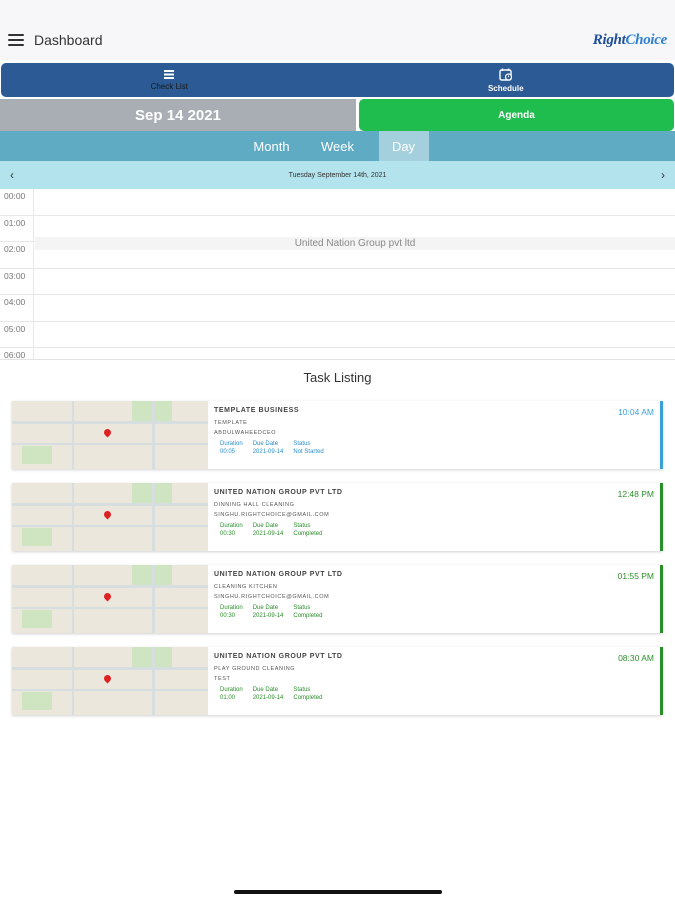 Image resolution: width=675 pixels, height=900 pixels. I want to click on task-status: Status Not Started, so click(308, 448).